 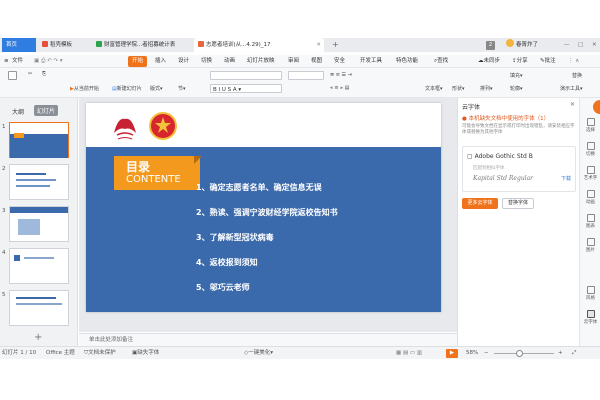 What do you see at coordinates (518, 203) in the screenshot?
I see `replace-font-button: 替换字体` at bounding box center [518, 203].